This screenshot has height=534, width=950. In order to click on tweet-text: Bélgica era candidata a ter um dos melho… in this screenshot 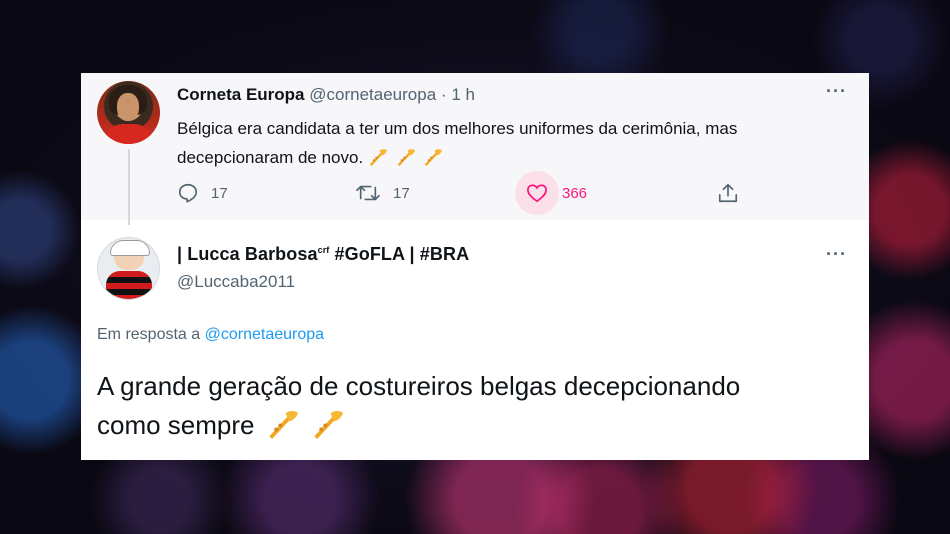, I will do `click(517, 143)`.